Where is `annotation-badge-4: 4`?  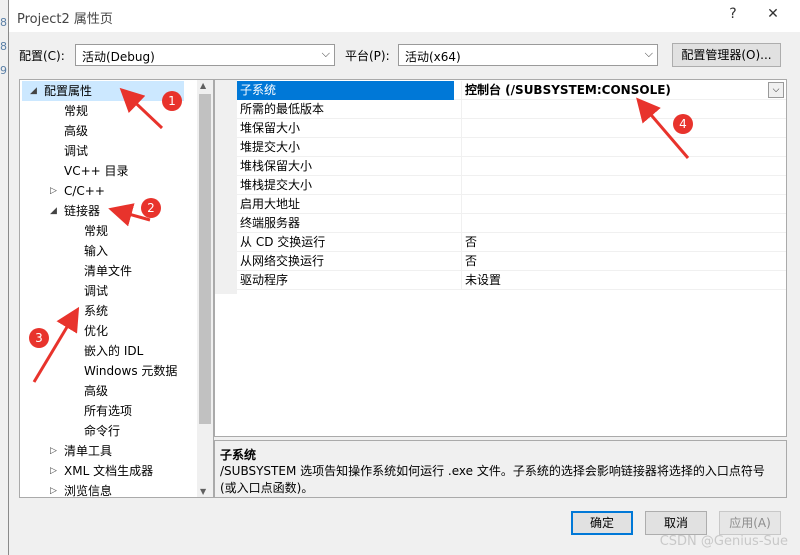 annotation-badge-4: 4 is located at coordinates (683, 124).